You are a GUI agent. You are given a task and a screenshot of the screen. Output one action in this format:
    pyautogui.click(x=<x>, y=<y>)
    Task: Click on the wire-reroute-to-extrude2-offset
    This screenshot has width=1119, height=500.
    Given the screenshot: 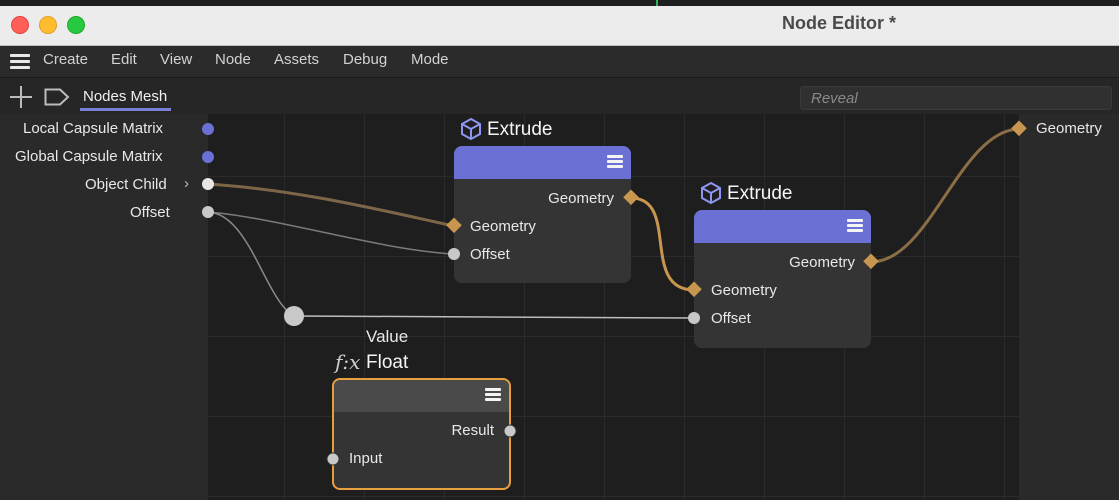 What is the action you would take?
    pyautogui.click(x=494, y=317)
    